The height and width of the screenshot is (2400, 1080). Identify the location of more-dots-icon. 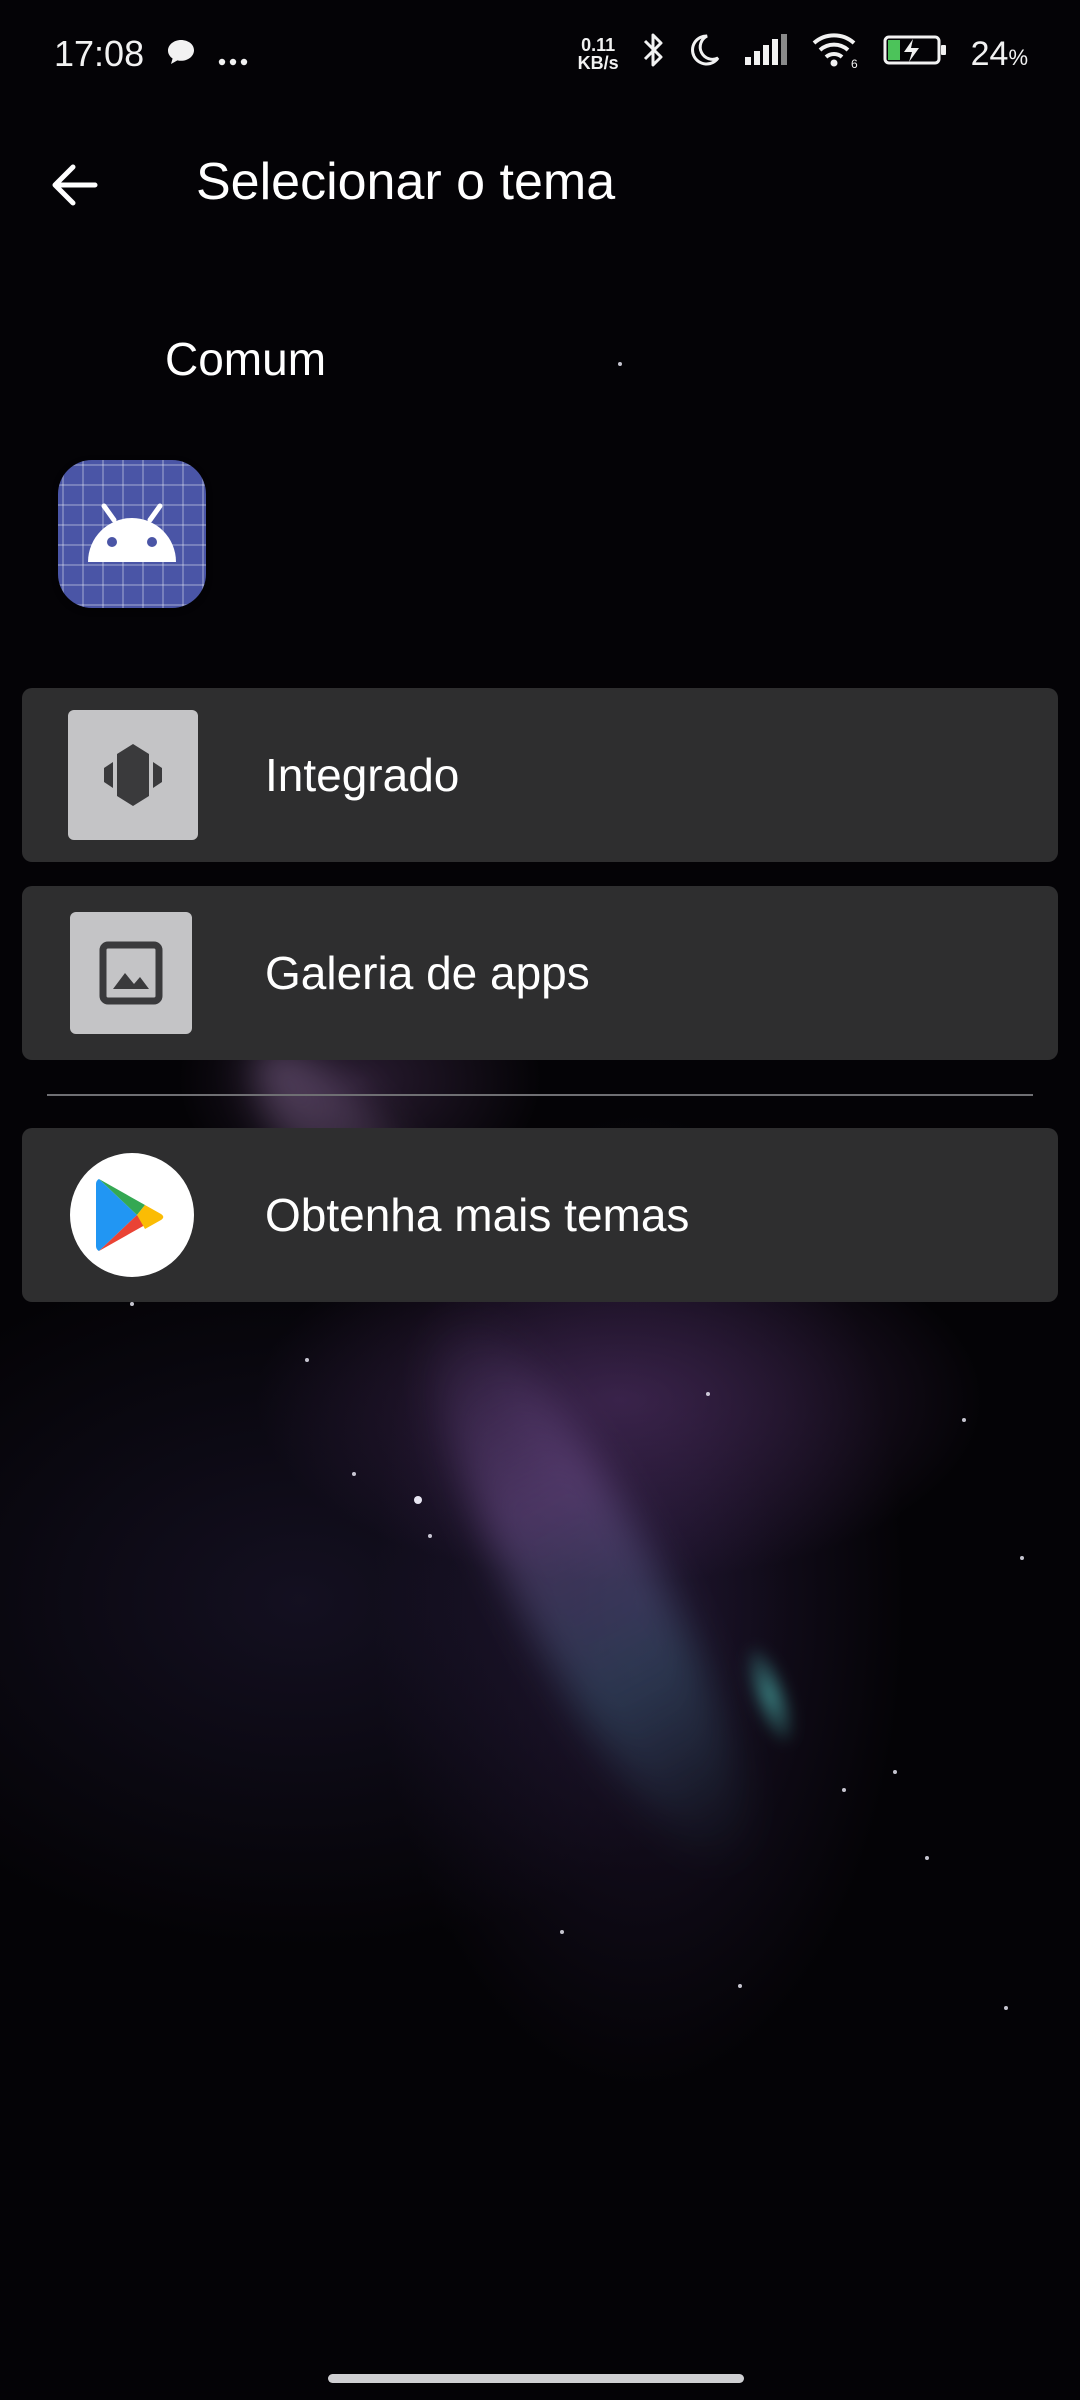
(233, 54).